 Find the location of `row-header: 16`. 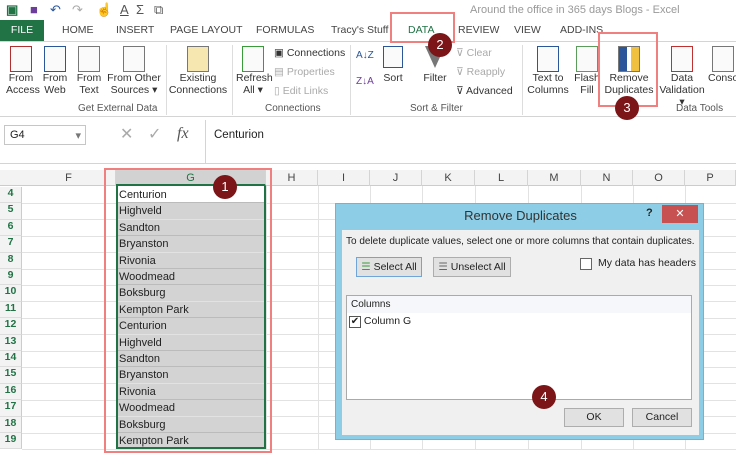

row-header: 16 is located at coordinates (11, 392).